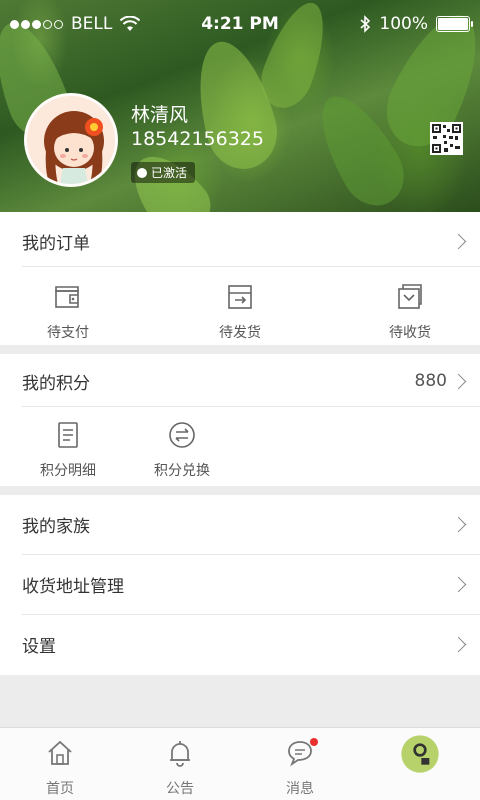 This screenshot has height=800, width=480. Describe the element at coordinates (73, 586) in the screenshot. I see `menu-item-label: 收货地址管理` at that location.